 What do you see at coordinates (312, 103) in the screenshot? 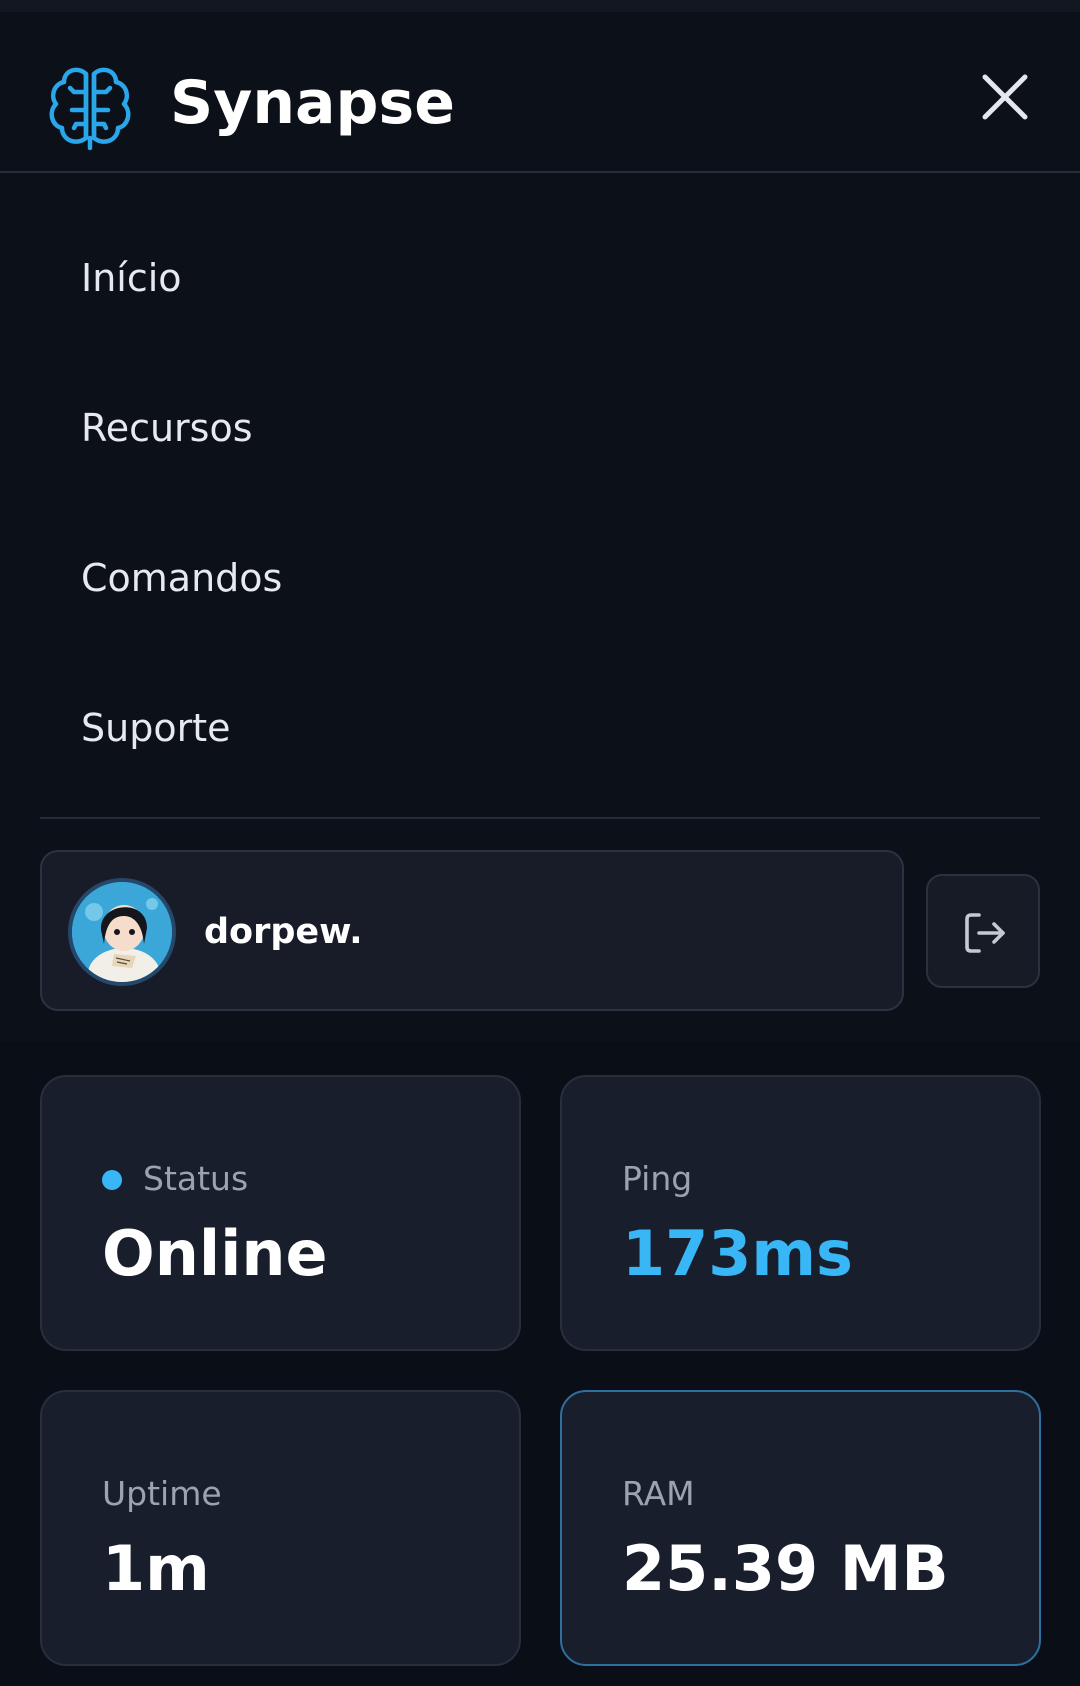
I see `app-title: Synapse` at bounding box center [312, 103].